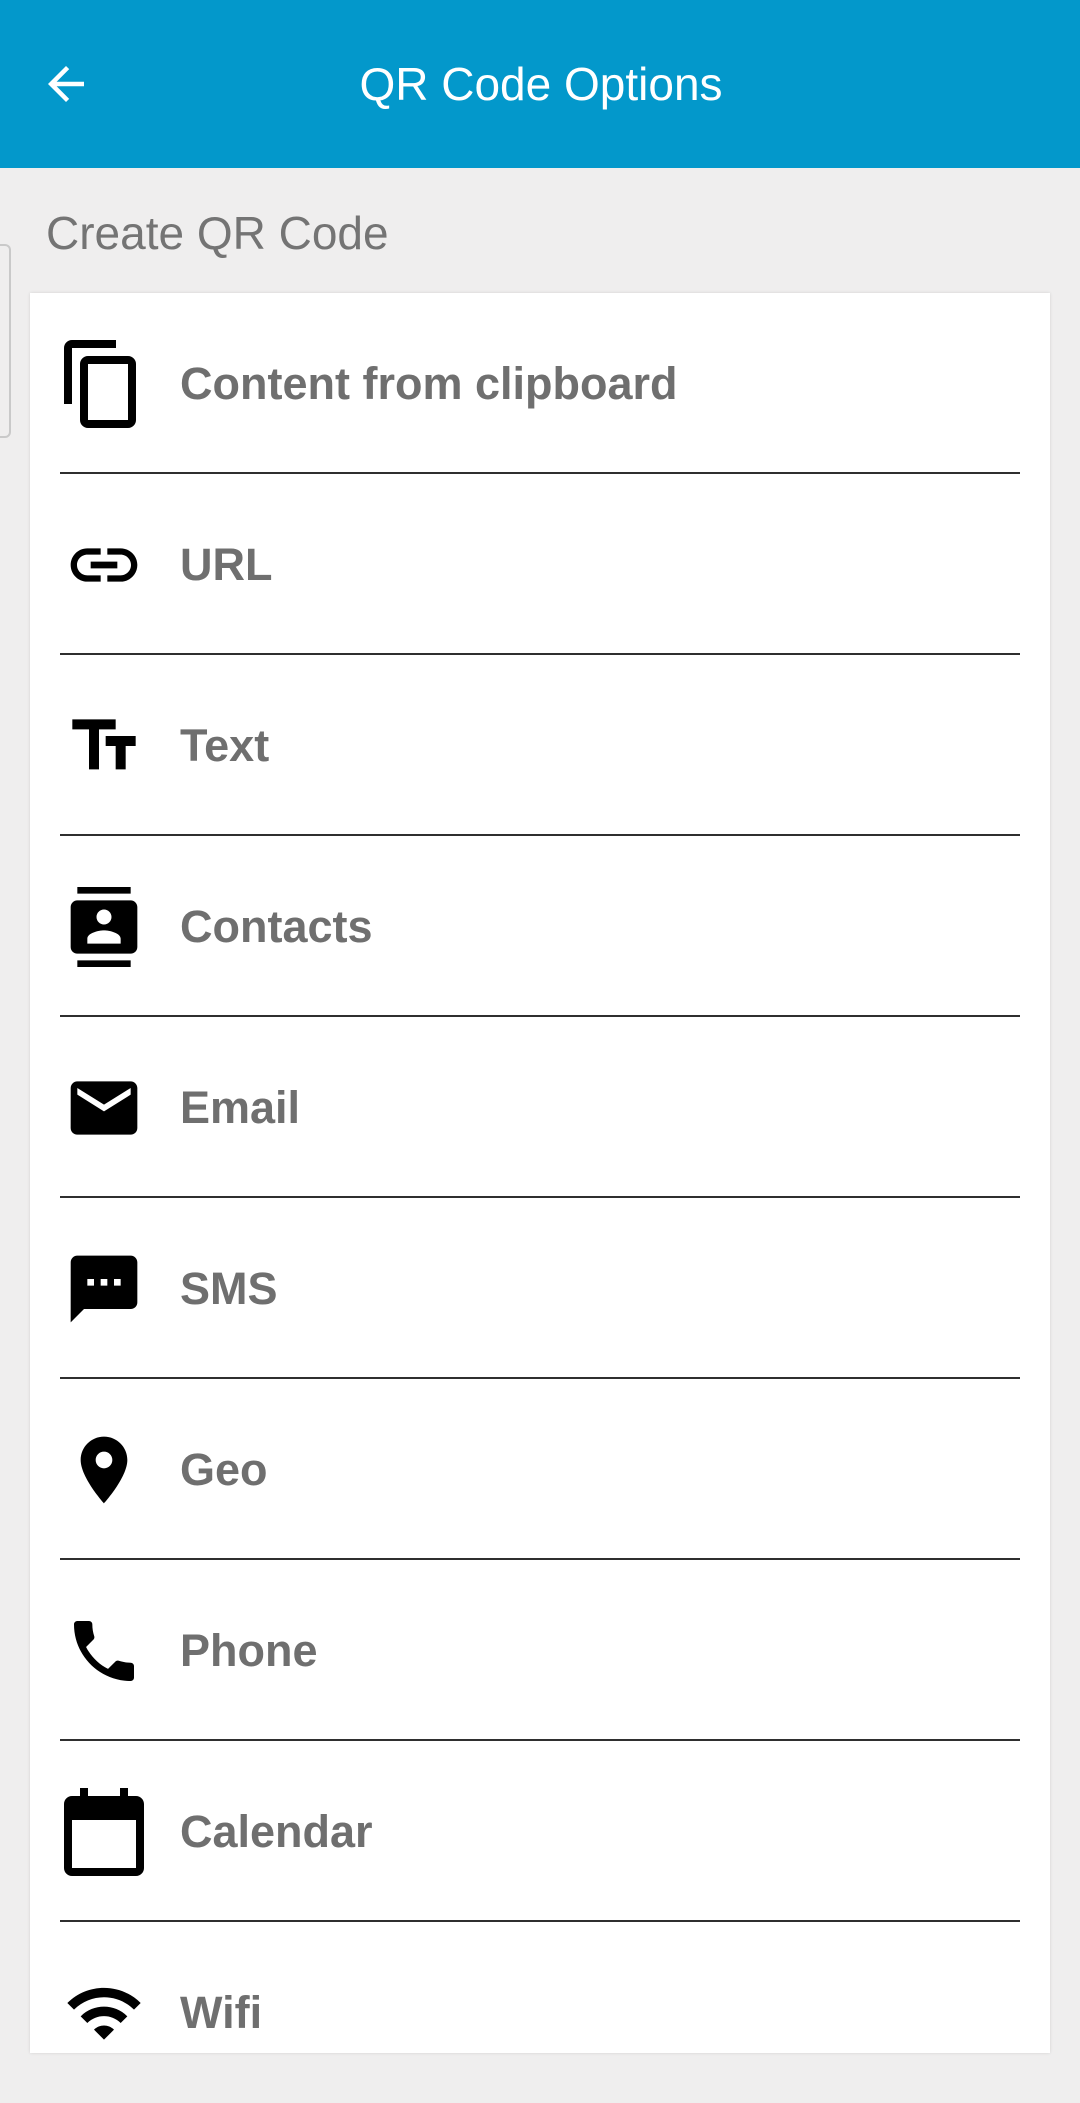 This screenshot has height=2103, width=1080. I want to click on option-contacts: Contacts, so click(525, 926).